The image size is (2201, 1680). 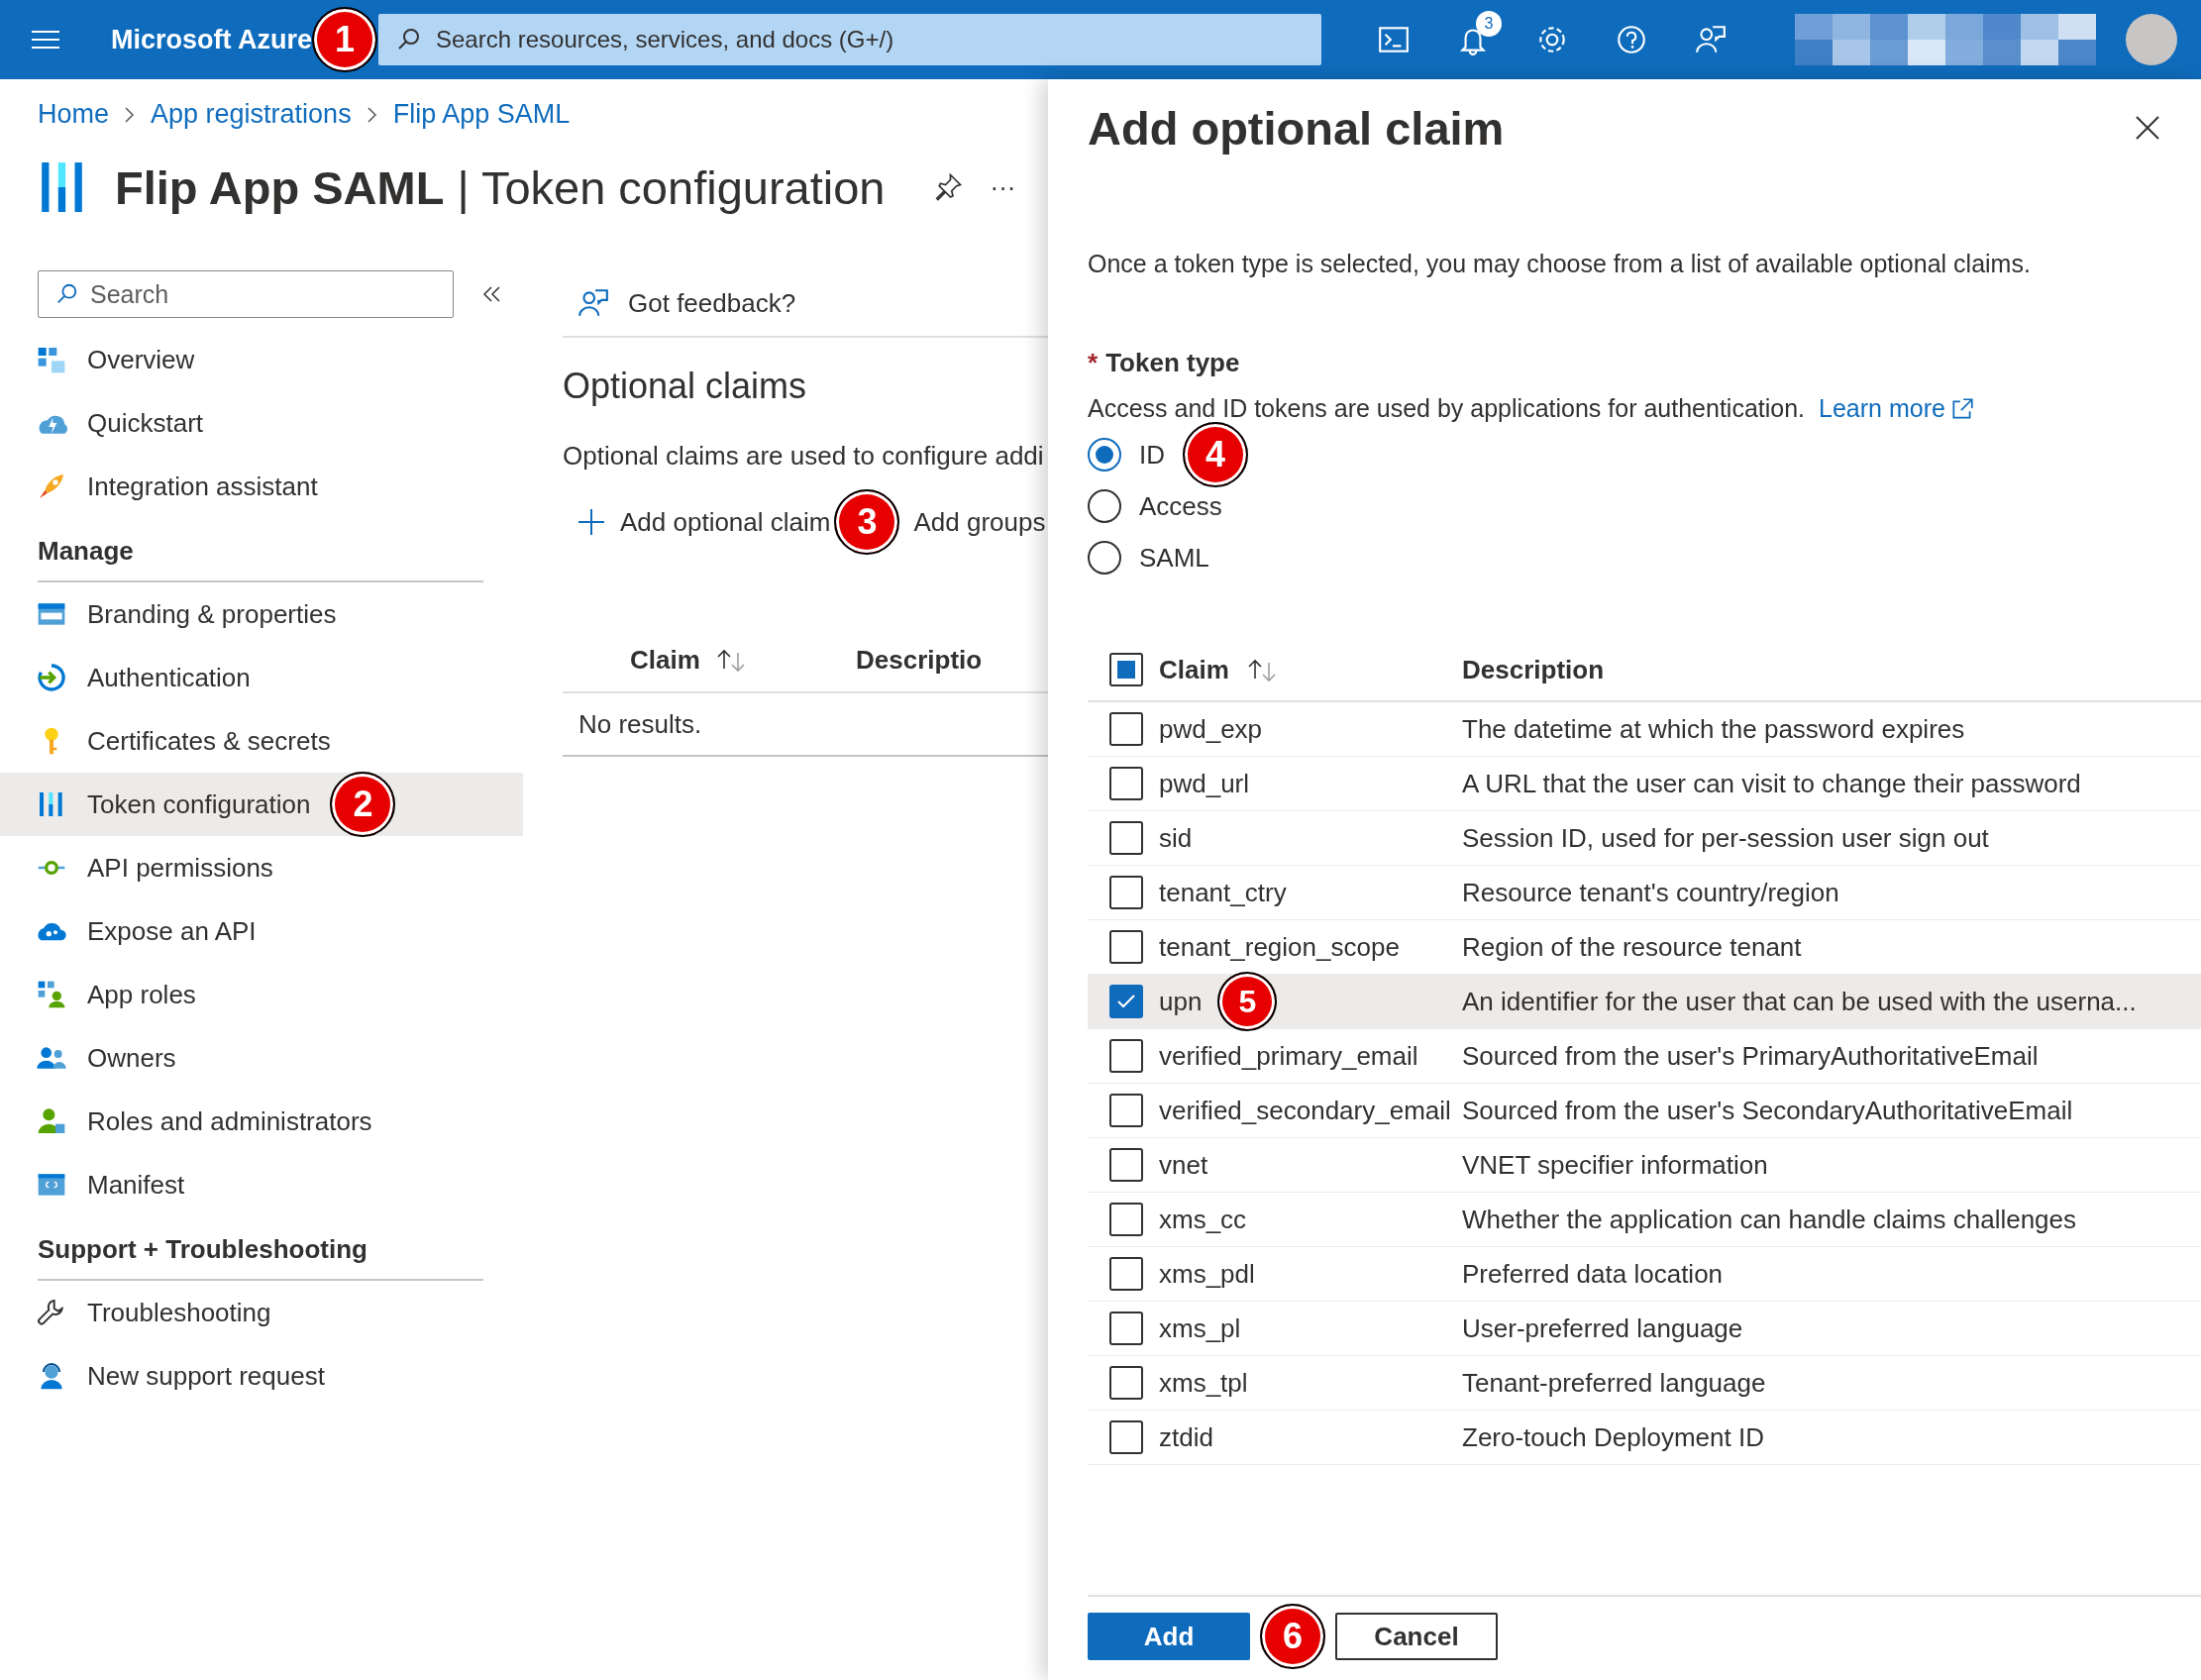 What do you see at coordinates (1211, 729) in the screenshot?
I see `claim-name: pwd_exp` at bounding box center [1211, 729].